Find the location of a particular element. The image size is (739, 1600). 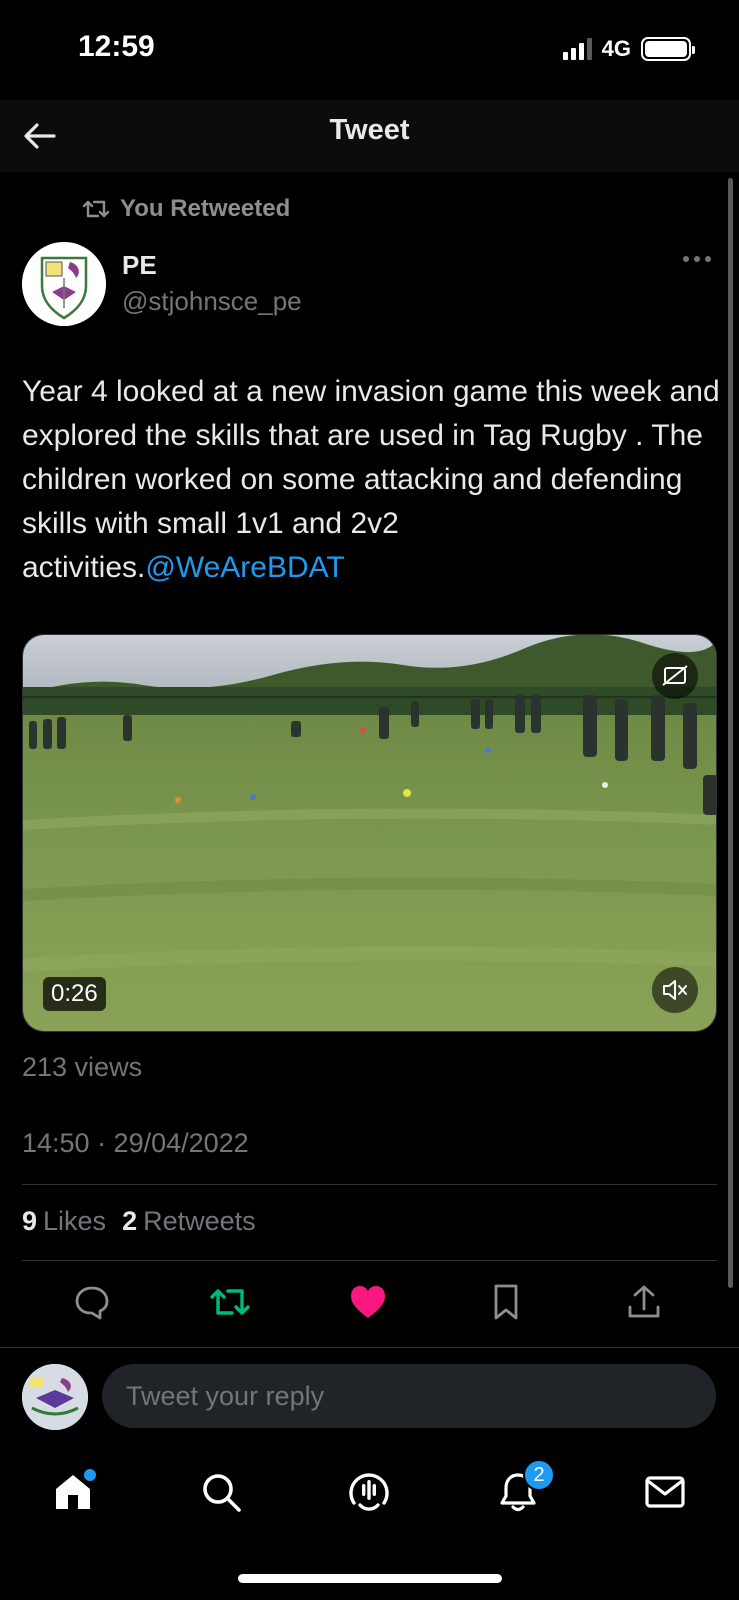

author-avatar is located at coordinates (64, 284).